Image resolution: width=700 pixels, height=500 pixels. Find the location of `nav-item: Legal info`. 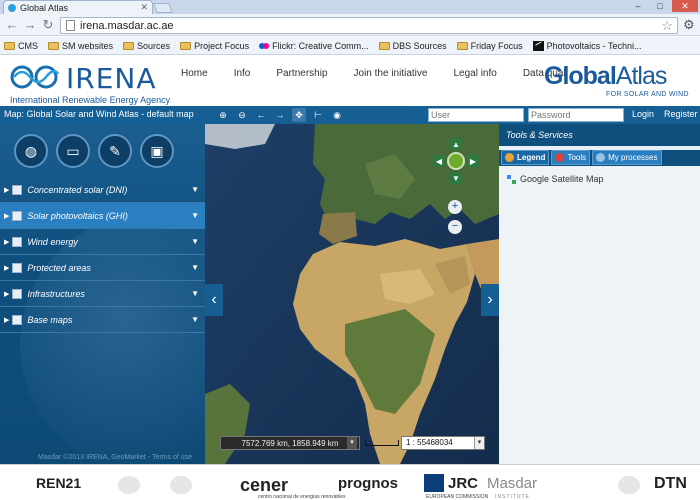

nav-item: Legal info is located at coordinates (474, 73).